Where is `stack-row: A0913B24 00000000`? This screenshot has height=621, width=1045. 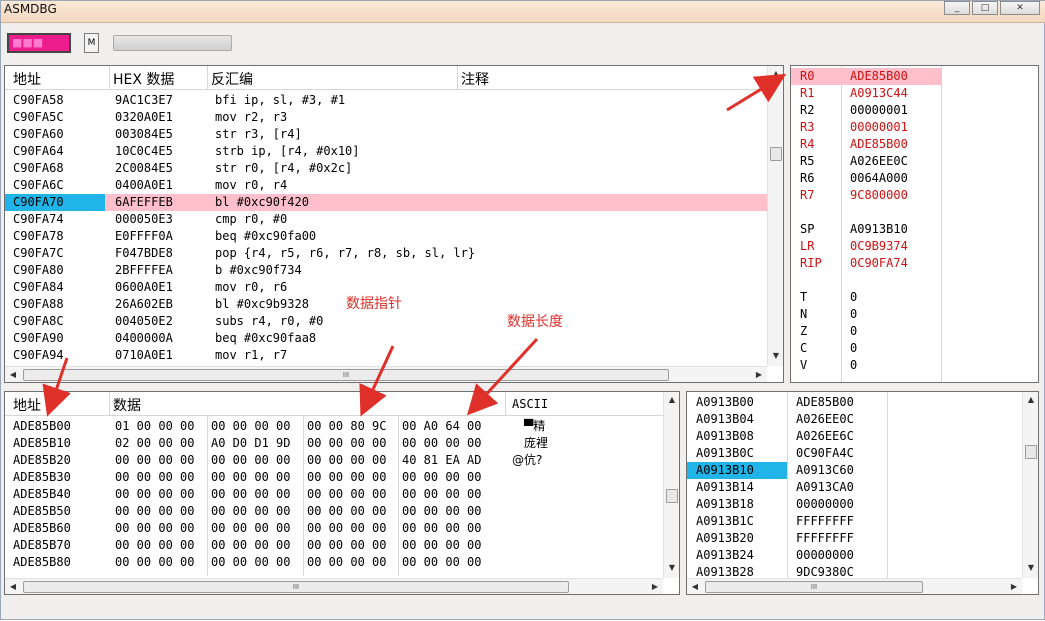
stack-row: A0913B24 00000000 is located at coordinates (854, 555).